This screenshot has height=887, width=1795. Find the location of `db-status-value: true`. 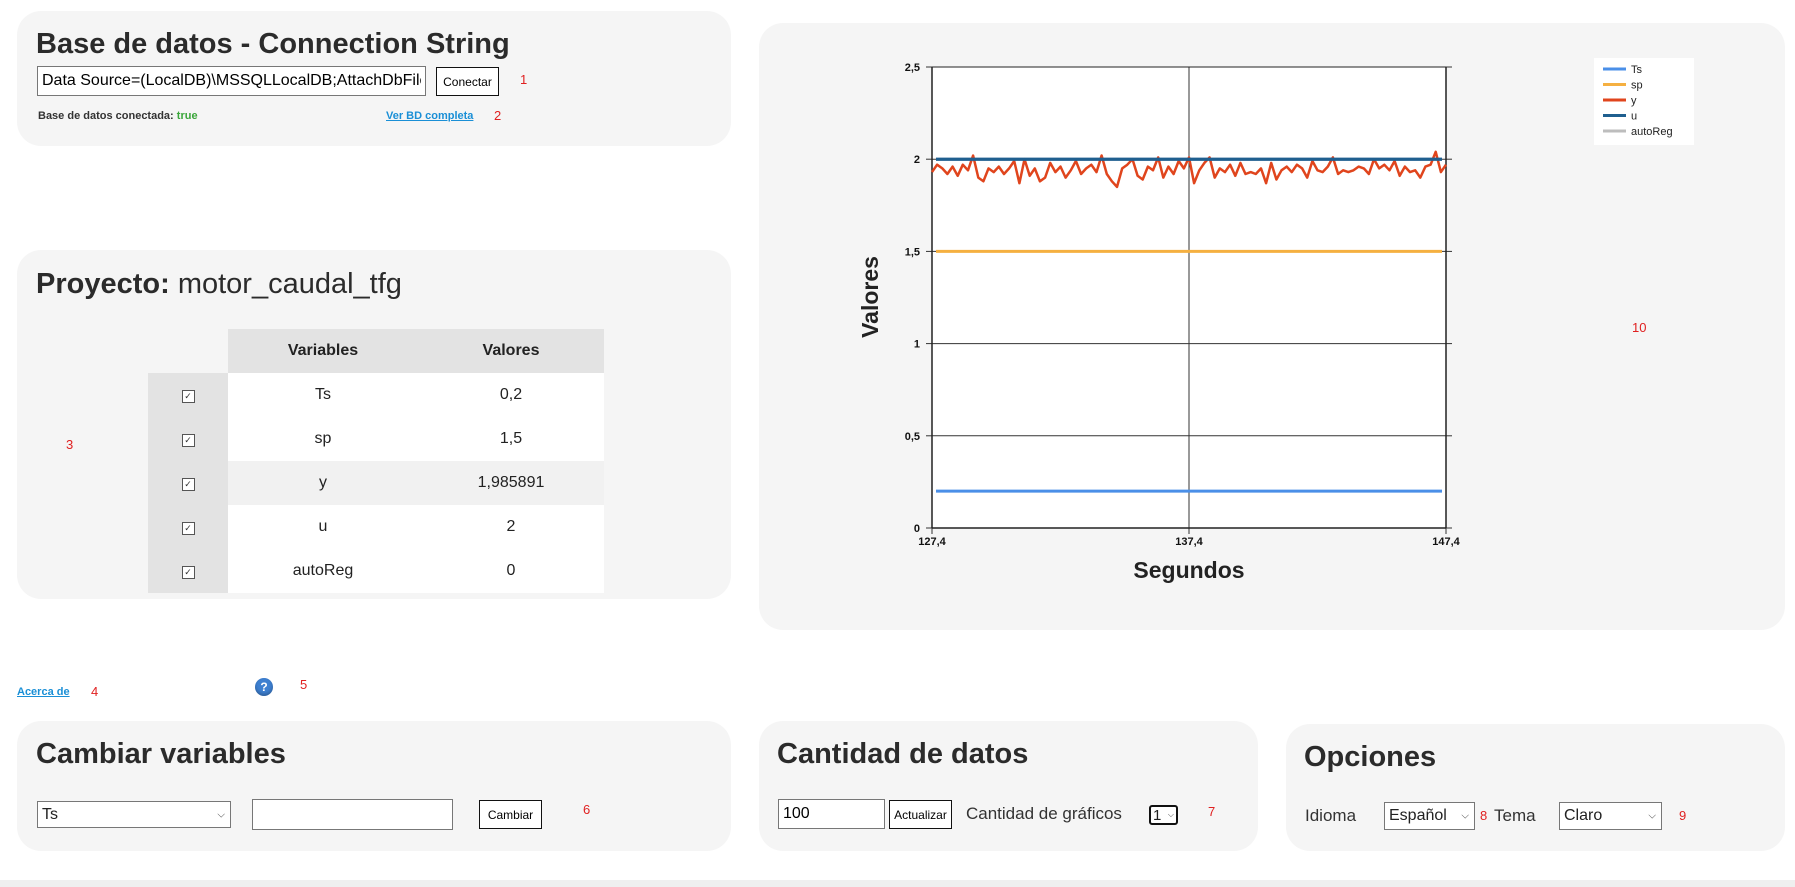

db-status-value: true is located at coordinates (187, 116).